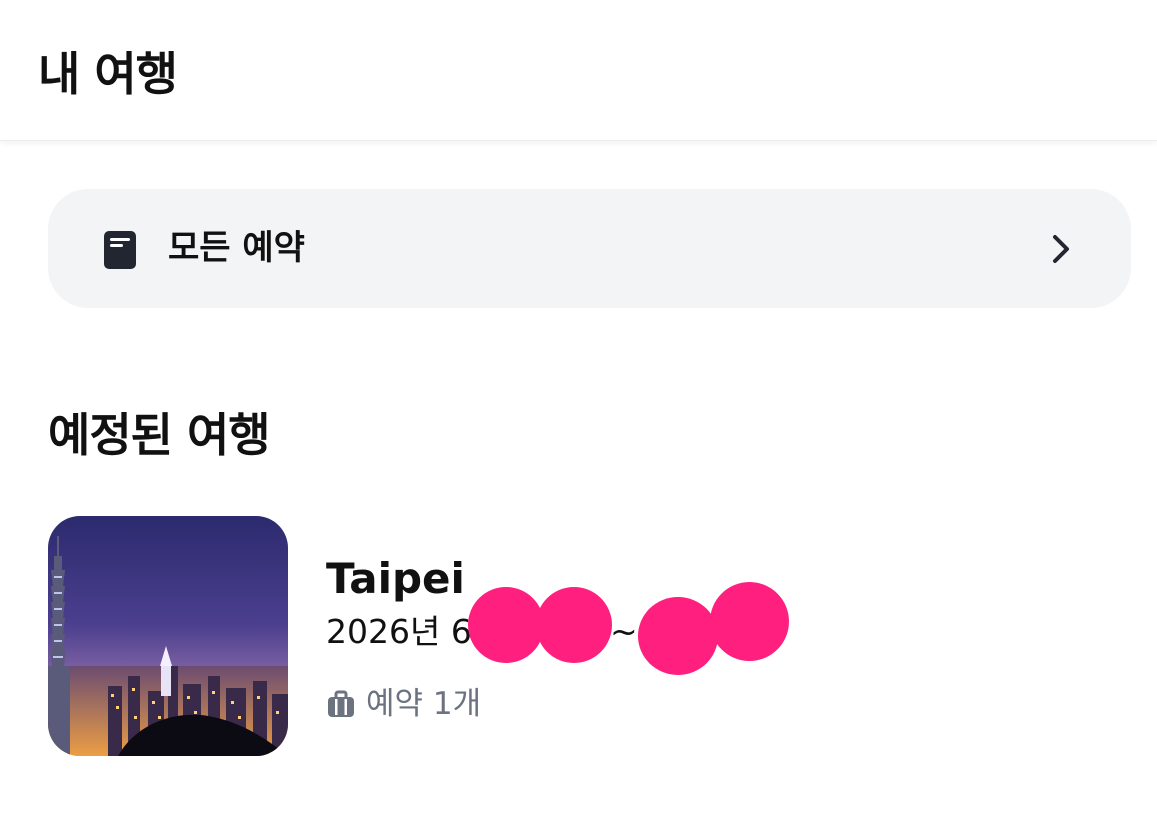 The height and width of the screenshot is (832, 1157). I want to click on trip-bookings: 예약 1개, so click(403, 704).